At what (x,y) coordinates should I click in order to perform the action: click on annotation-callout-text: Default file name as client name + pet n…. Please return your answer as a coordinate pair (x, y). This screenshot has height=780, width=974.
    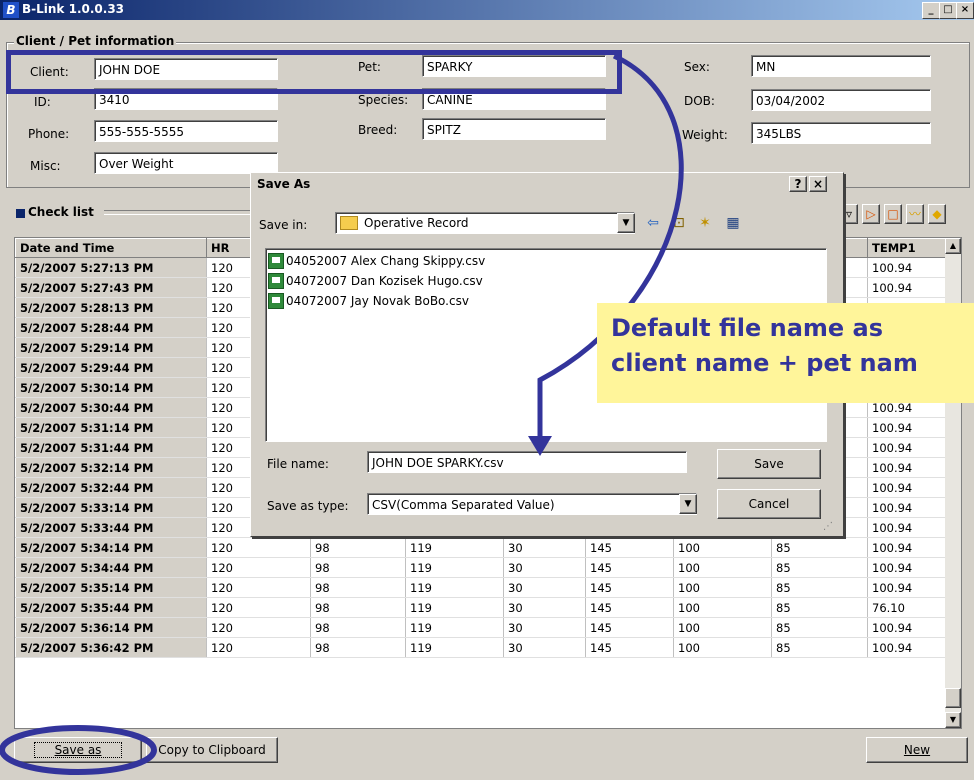
    Looking at the image, I should click on (764, 345).